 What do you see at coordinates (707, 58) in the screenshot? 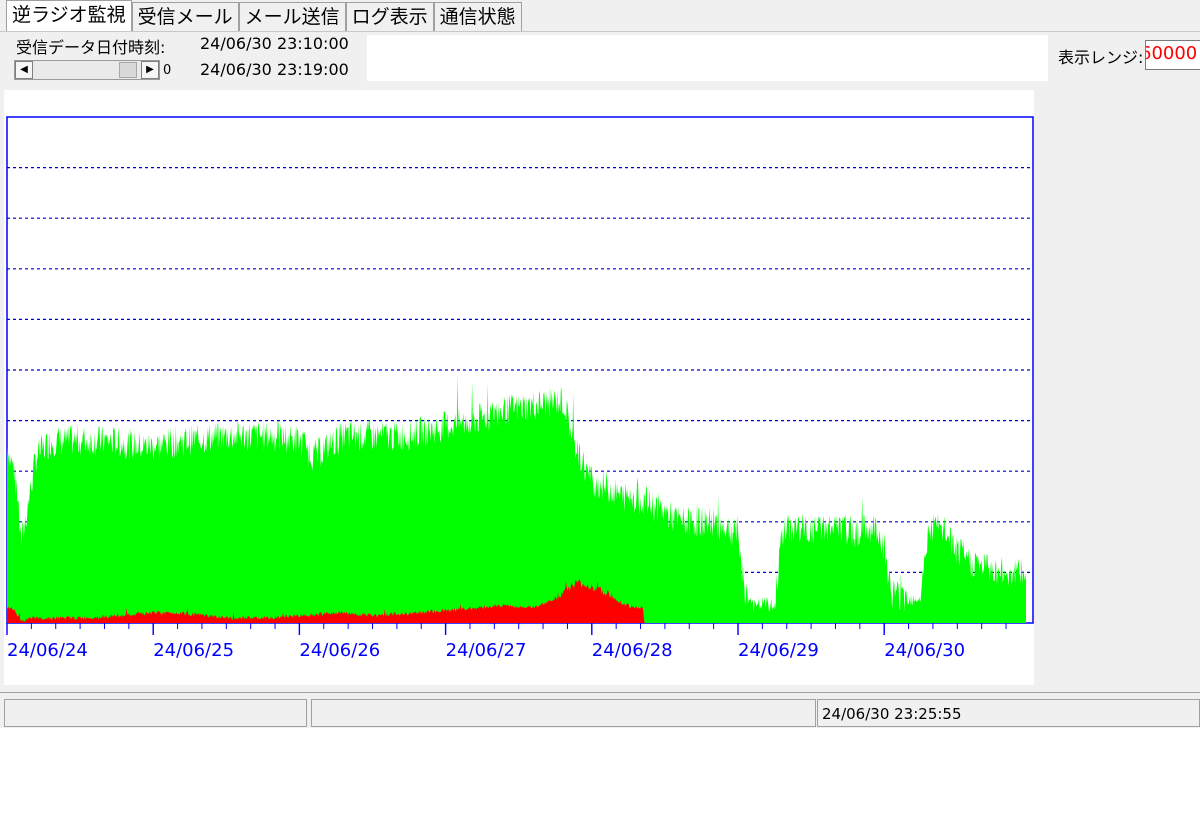
I see `message-area` at bounding box center [707, 58].